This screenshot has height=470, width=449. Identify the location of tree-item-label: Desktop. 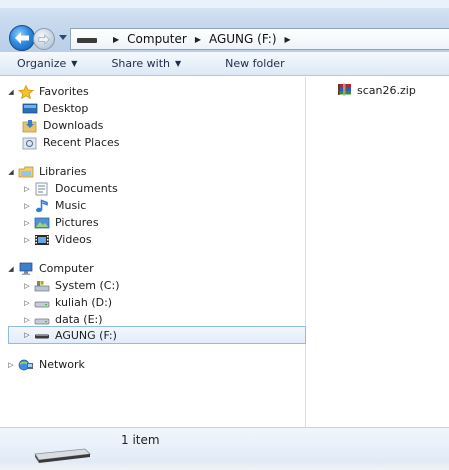
(66, 108).